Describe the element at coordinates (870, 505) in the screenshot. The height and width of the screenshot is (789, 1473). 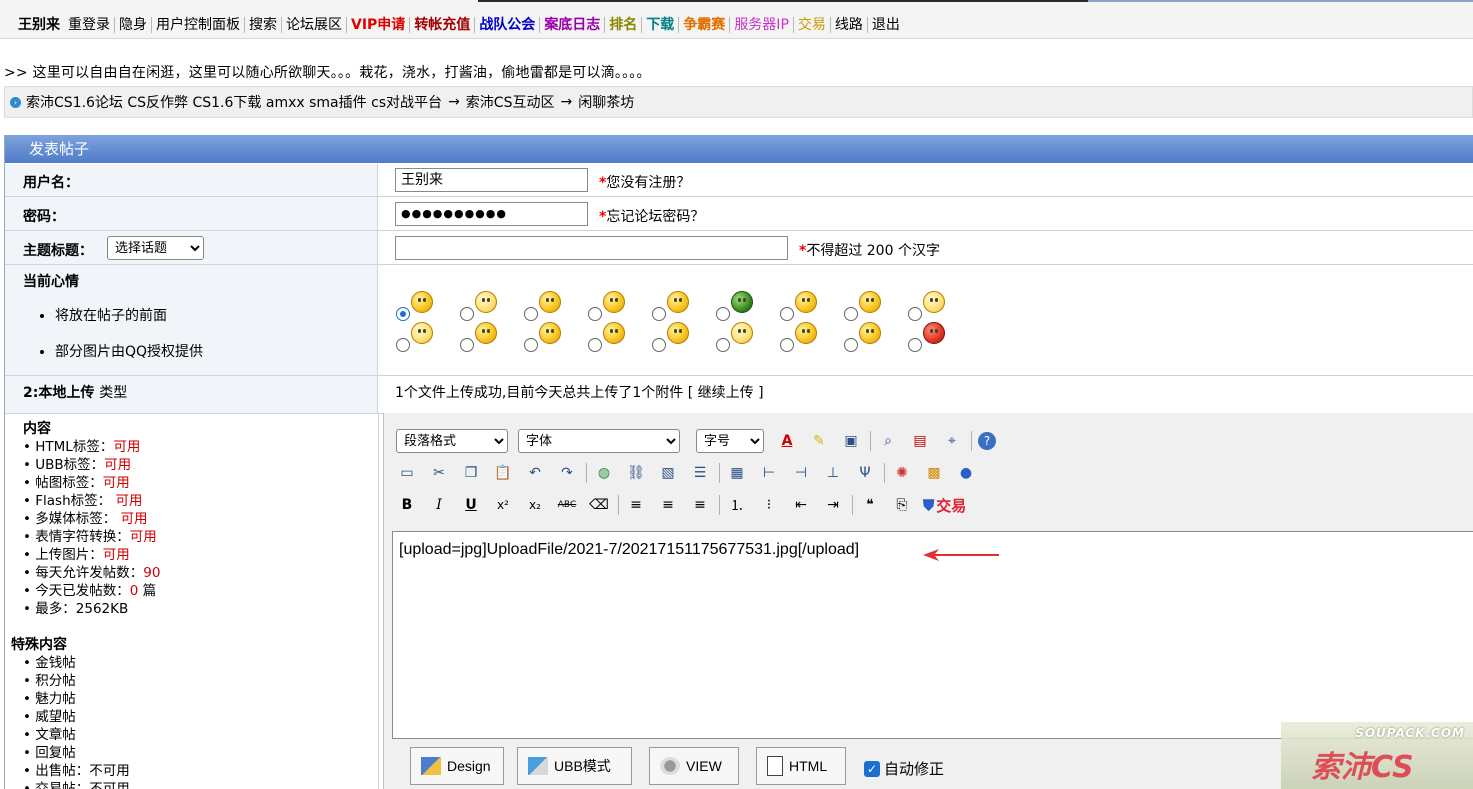
I see `quote-icon: ❝` at that location.